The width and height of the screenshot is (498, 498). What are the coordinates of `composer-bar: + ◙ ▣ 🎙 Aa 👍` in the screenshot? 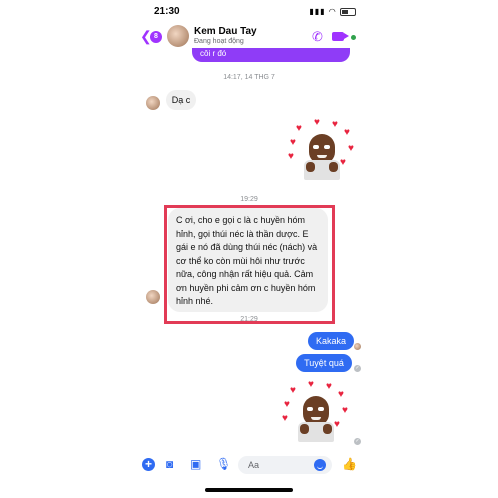 It's located at (249, 465).